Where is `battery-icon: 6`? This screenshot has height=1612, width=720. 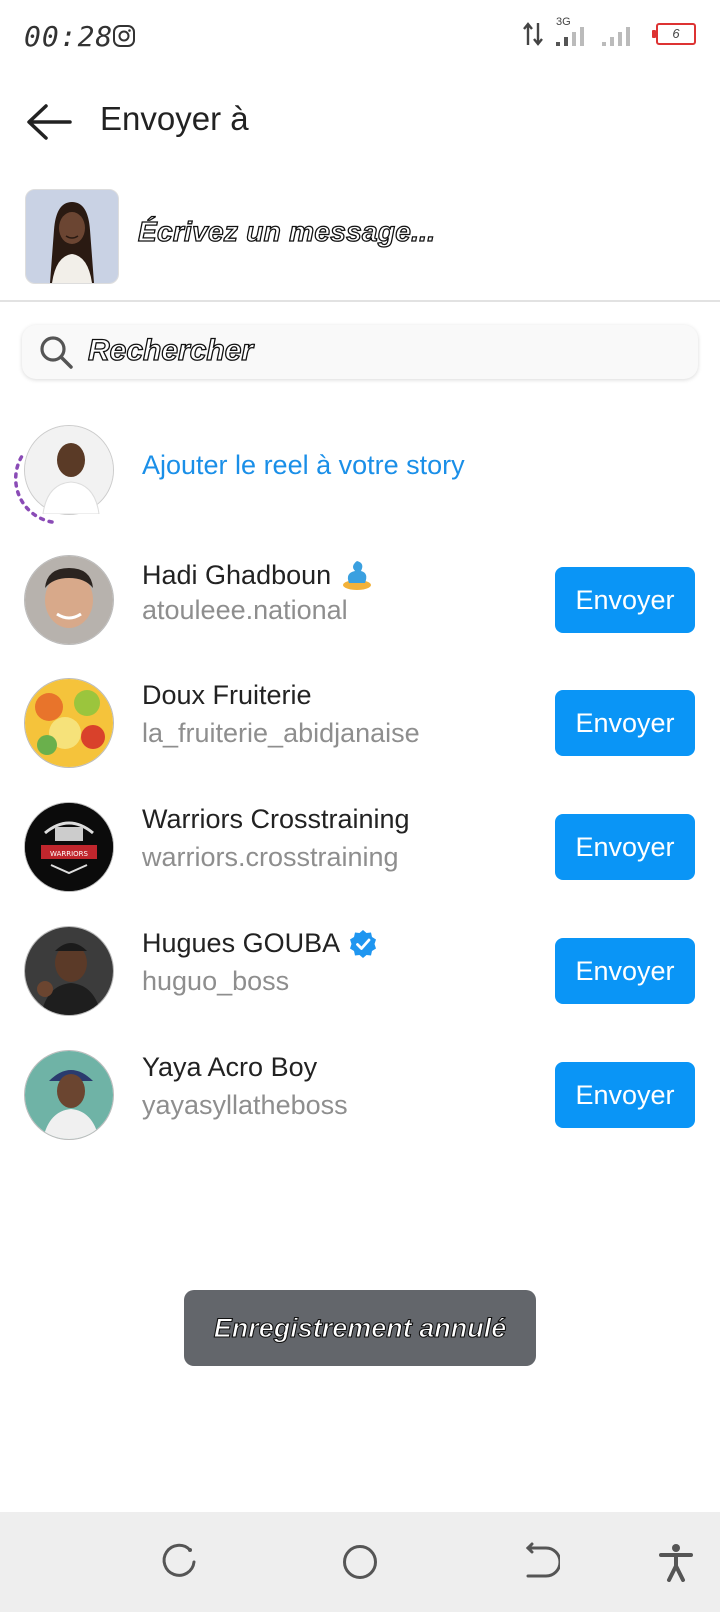 battery-icon: 6 is located at coordinates (674, 34).